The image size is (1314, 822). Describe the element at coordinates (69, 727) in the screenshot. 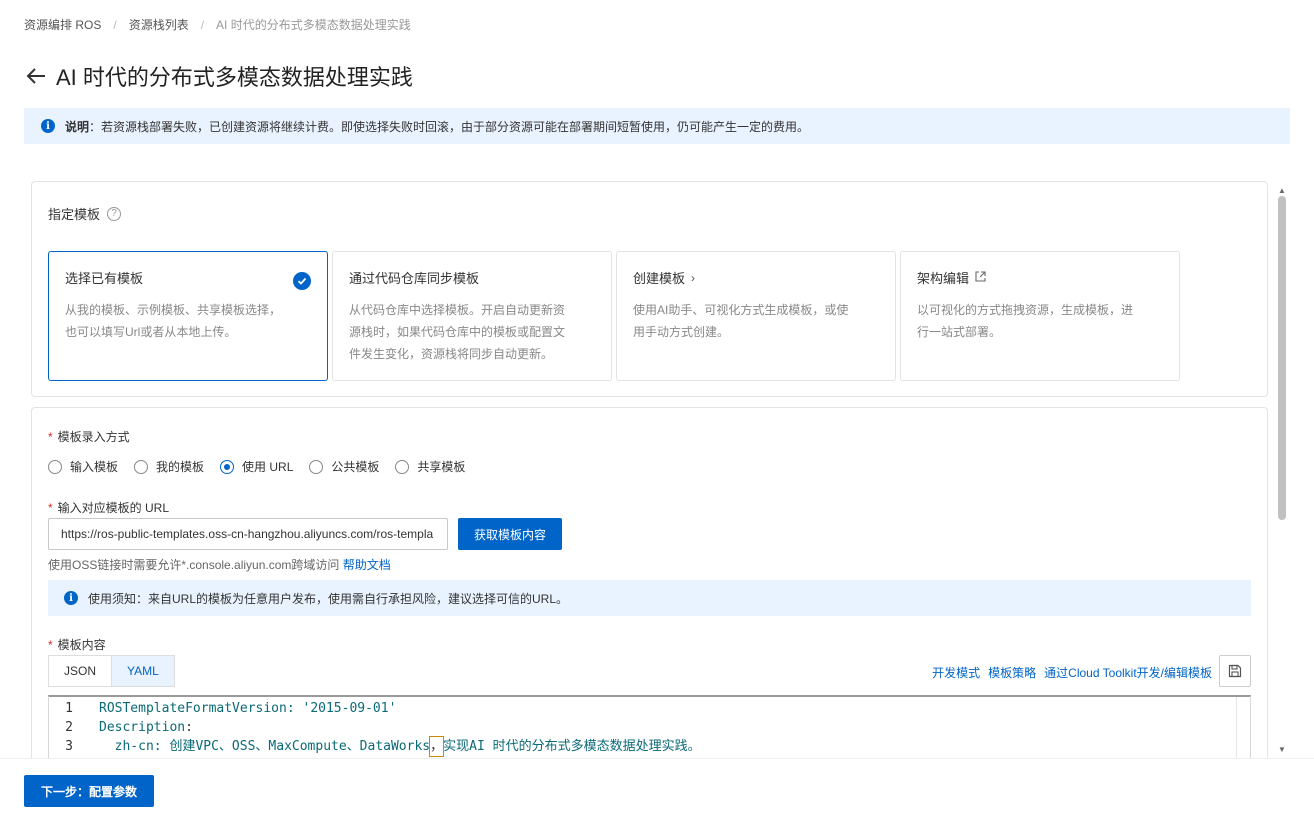

I see `line-number: 2` at that location.